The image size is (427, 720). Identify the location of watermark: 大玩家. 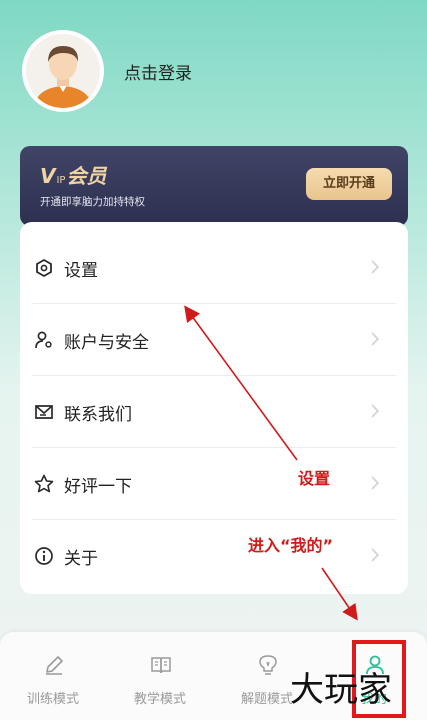
(341, 690).